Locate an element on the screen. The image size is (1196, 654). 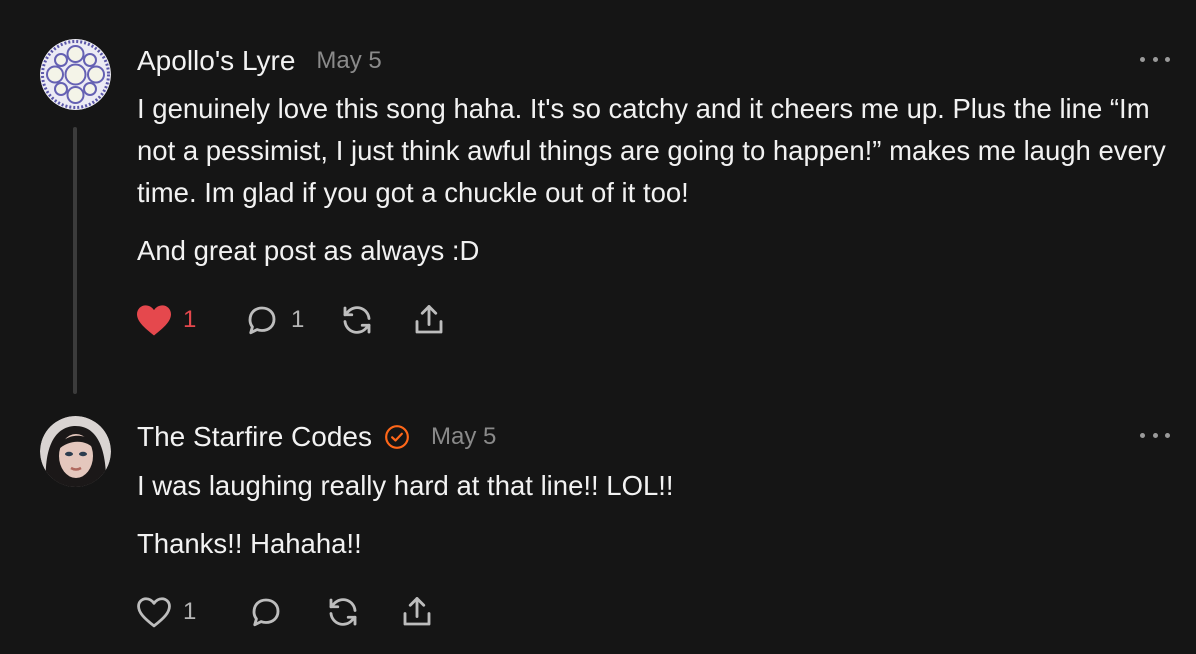
reply-button: 1 is located at coordinates (291, 320).